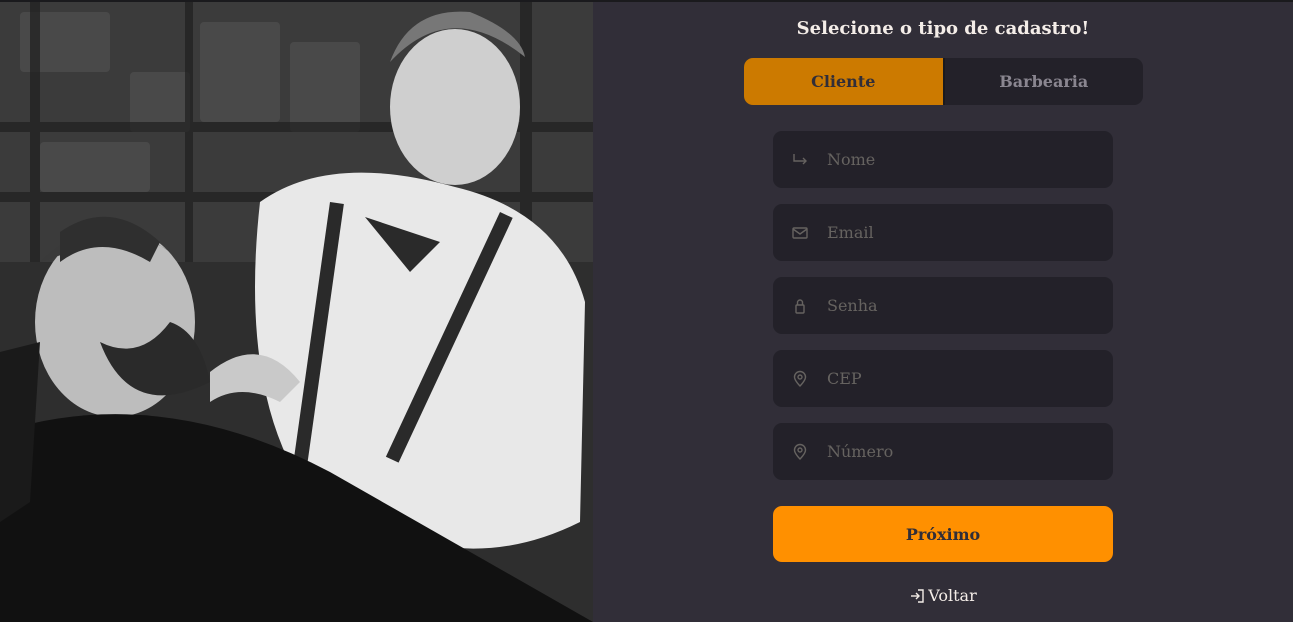  Describe the element at coordinates (1044, 81) in the screenshot. I see `toggle-barbearia: Barbearia` at that location.